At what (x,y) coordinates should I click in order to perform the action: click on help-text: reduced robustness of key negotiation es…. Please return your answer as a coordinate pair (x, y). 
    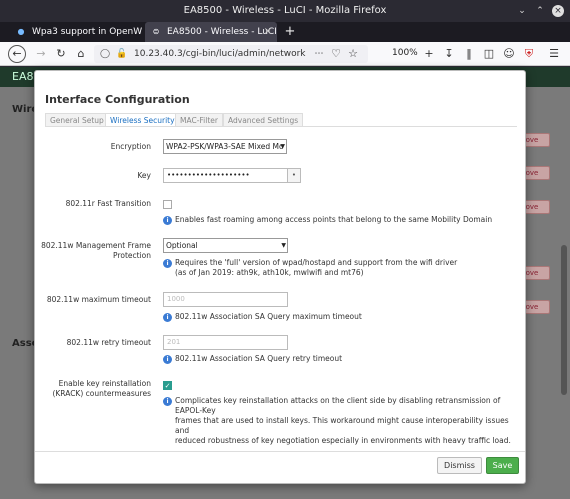
    Looking at the image, I should click on (343, 440).